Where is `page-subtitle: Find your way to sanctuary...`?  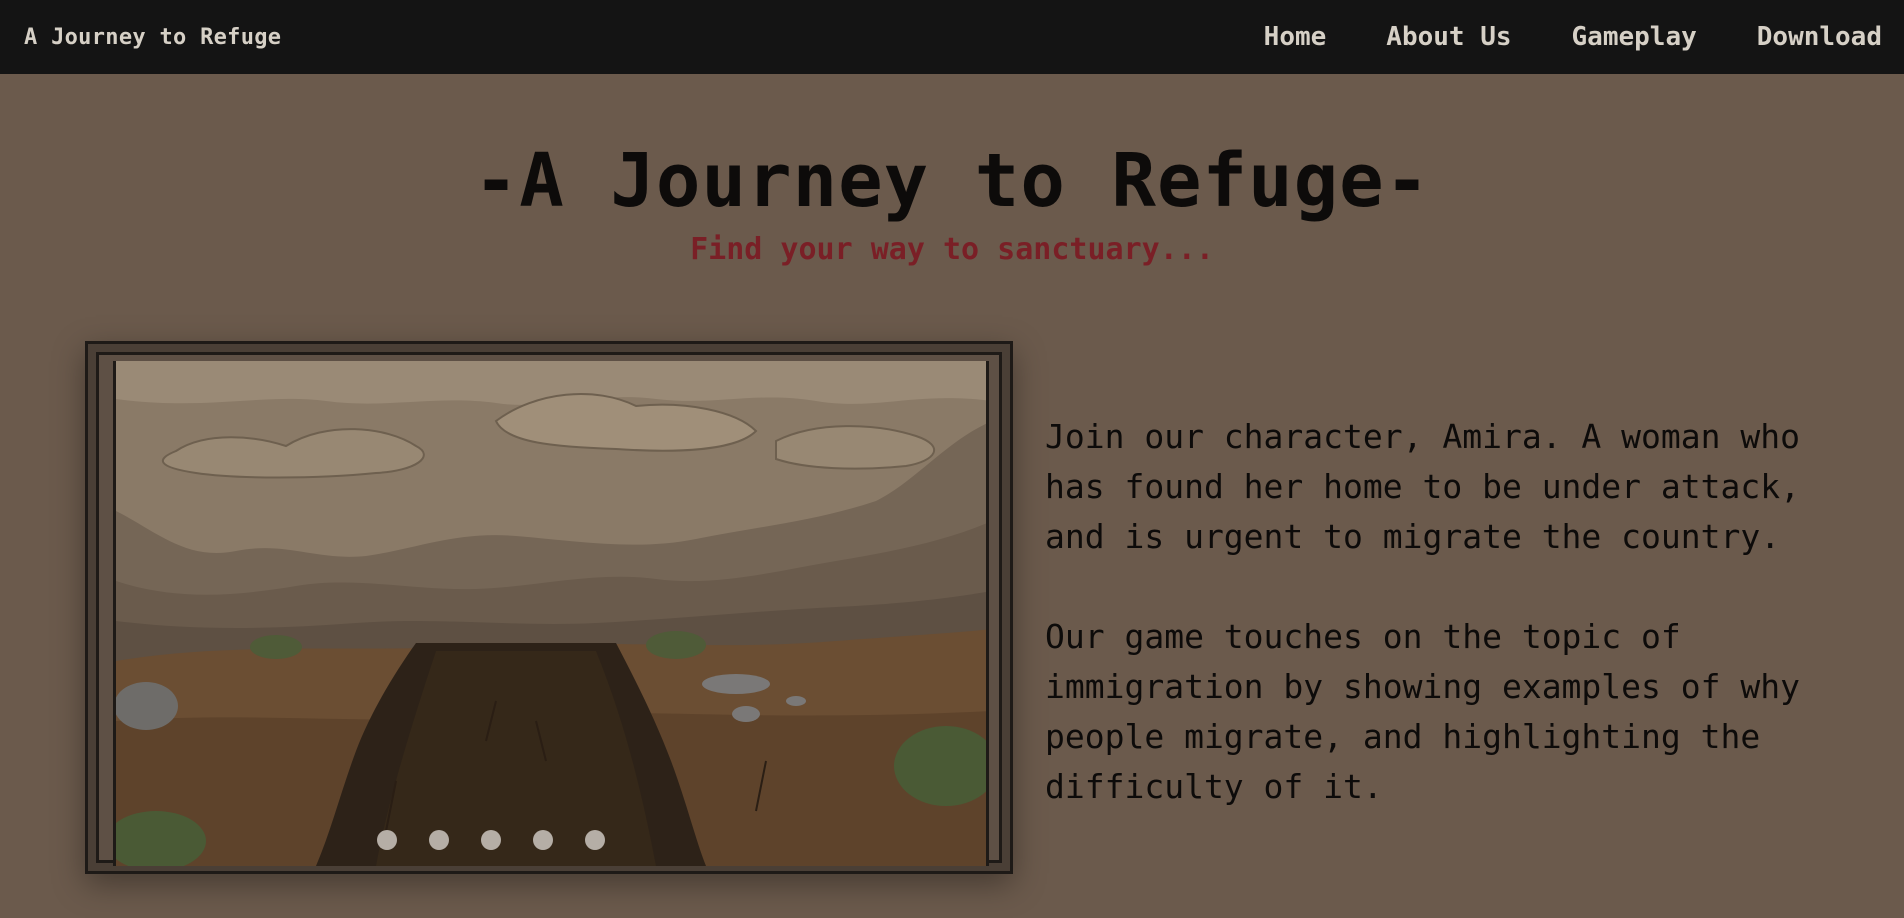
page-subtitle: Find your way to sanctuary... is located at coordinates (952, 249).